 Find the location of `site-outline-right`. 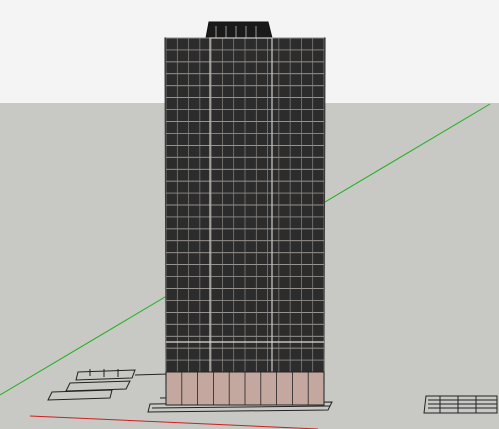

site-outline-right is located at coordinates (460, 404).